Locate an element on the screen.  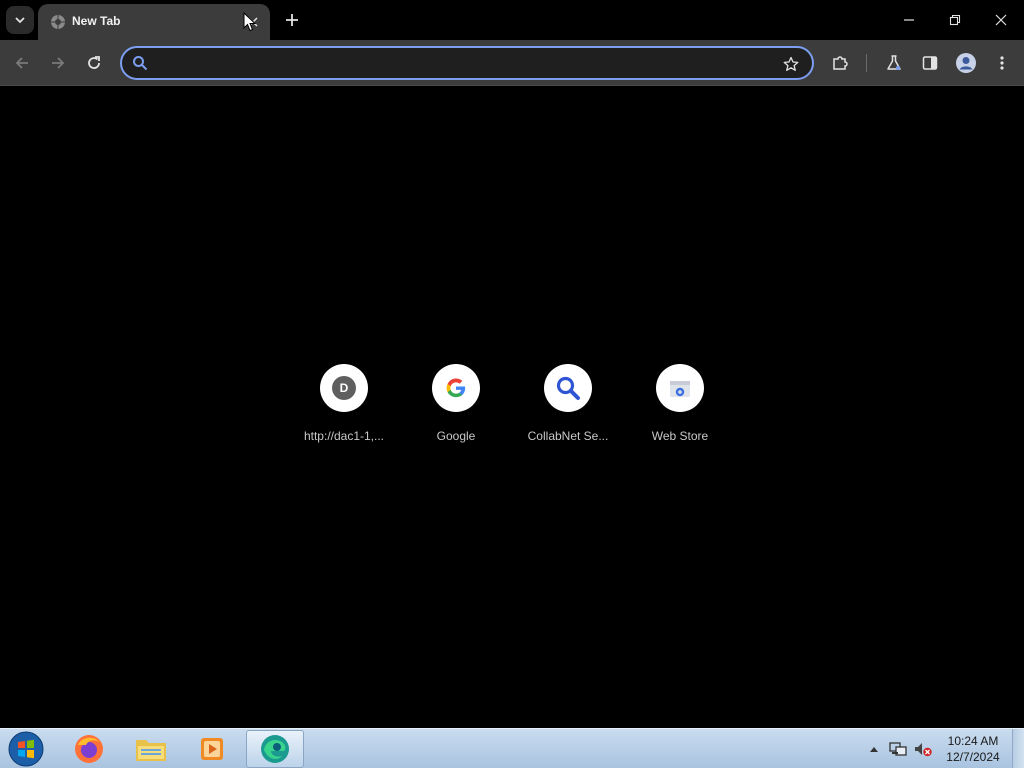
labs-flask-icon is located at coordinates (894, 62).